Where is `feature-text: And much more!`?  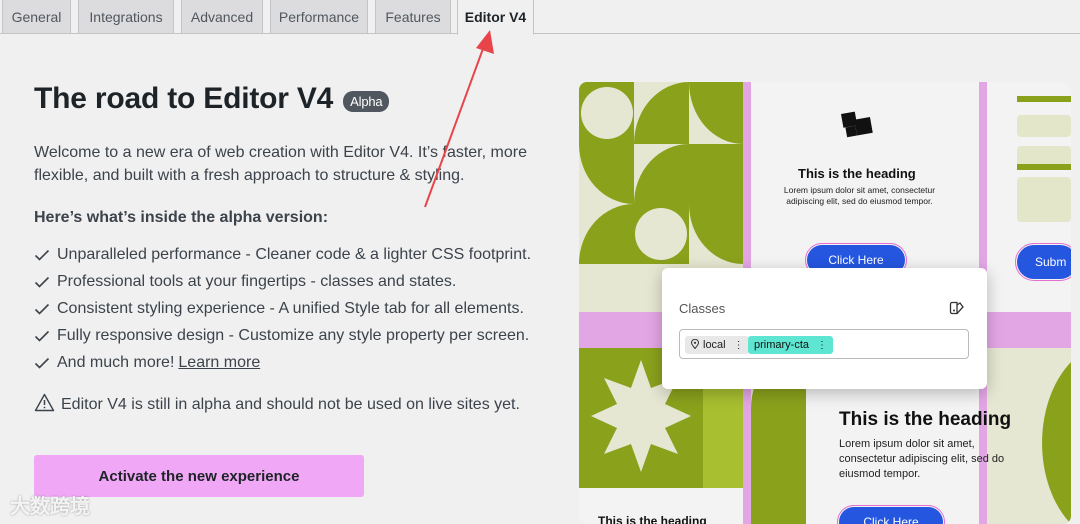
feature-text: And much more! is located at coordinates (116, 362).